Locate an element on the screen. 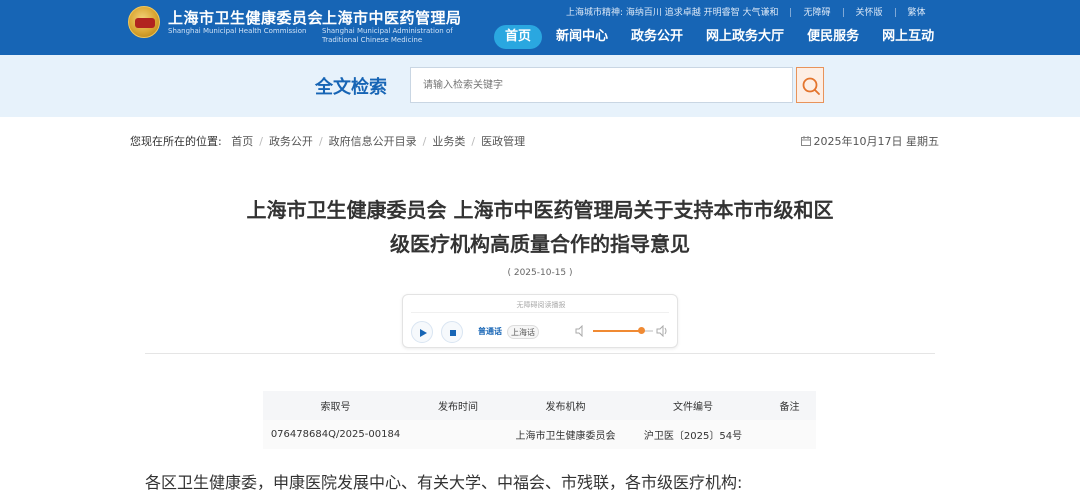 The width and height of the screenshot is (1080, 493). current-date: 2025年10月17日 星期五 is located at coordinates (870, 141).